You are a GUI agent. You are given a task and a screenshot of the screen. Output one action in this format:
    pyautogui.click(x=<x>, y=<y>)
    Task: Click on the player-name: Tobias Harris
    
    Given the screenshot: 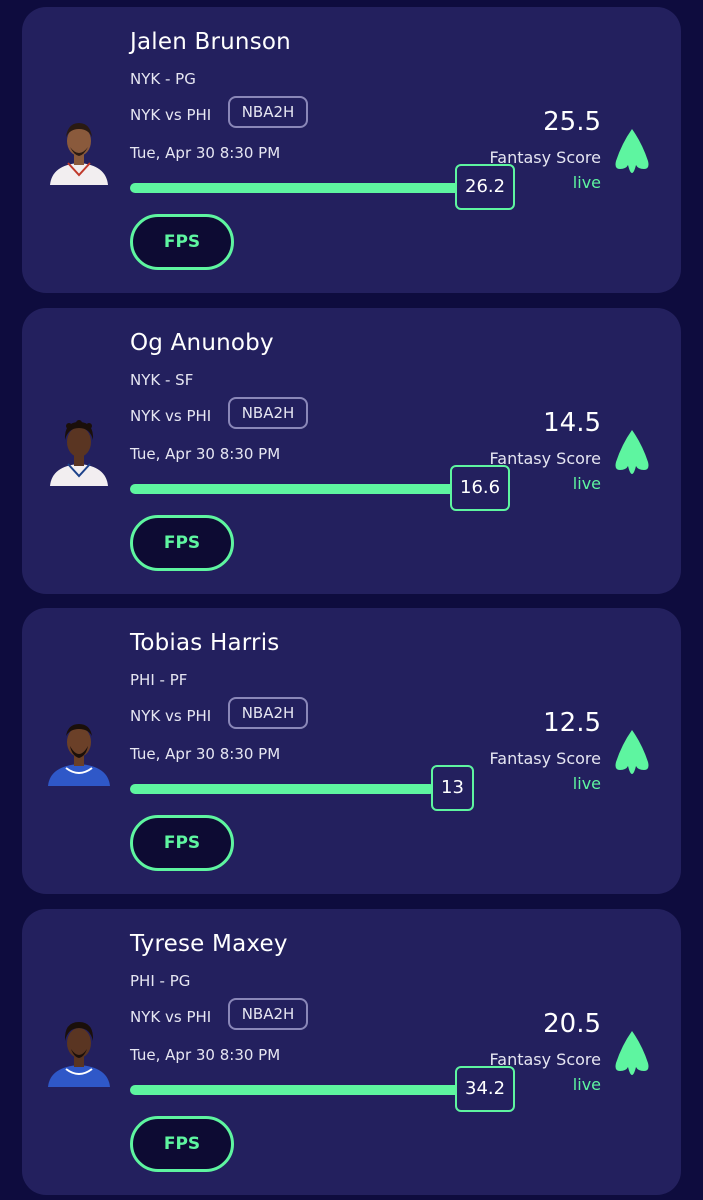 What is the action you would take?
    pyautogui.click(x=205, y=643)
    